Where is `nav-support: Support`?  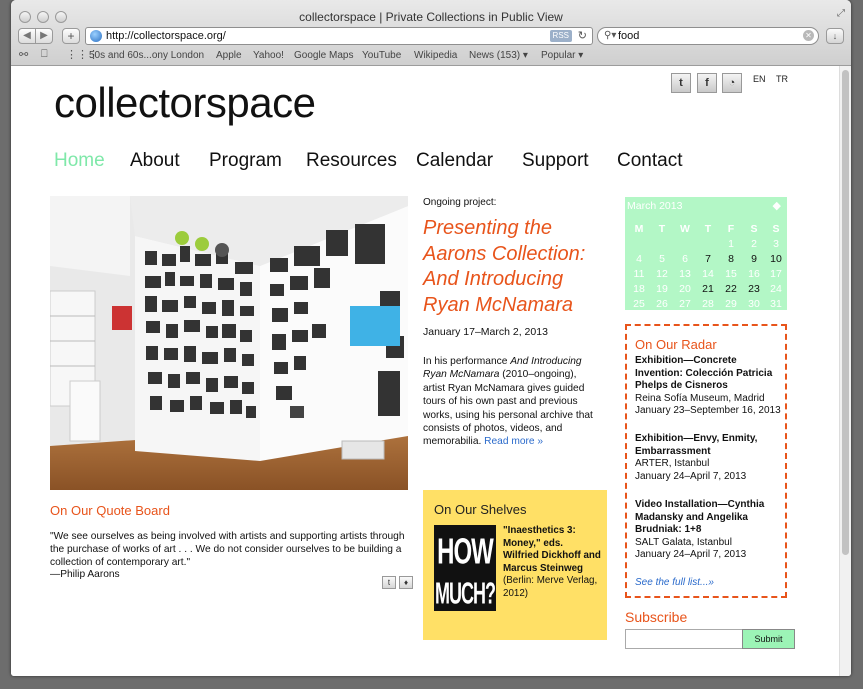
nav-support: Support is located at coordinates (555, 161).